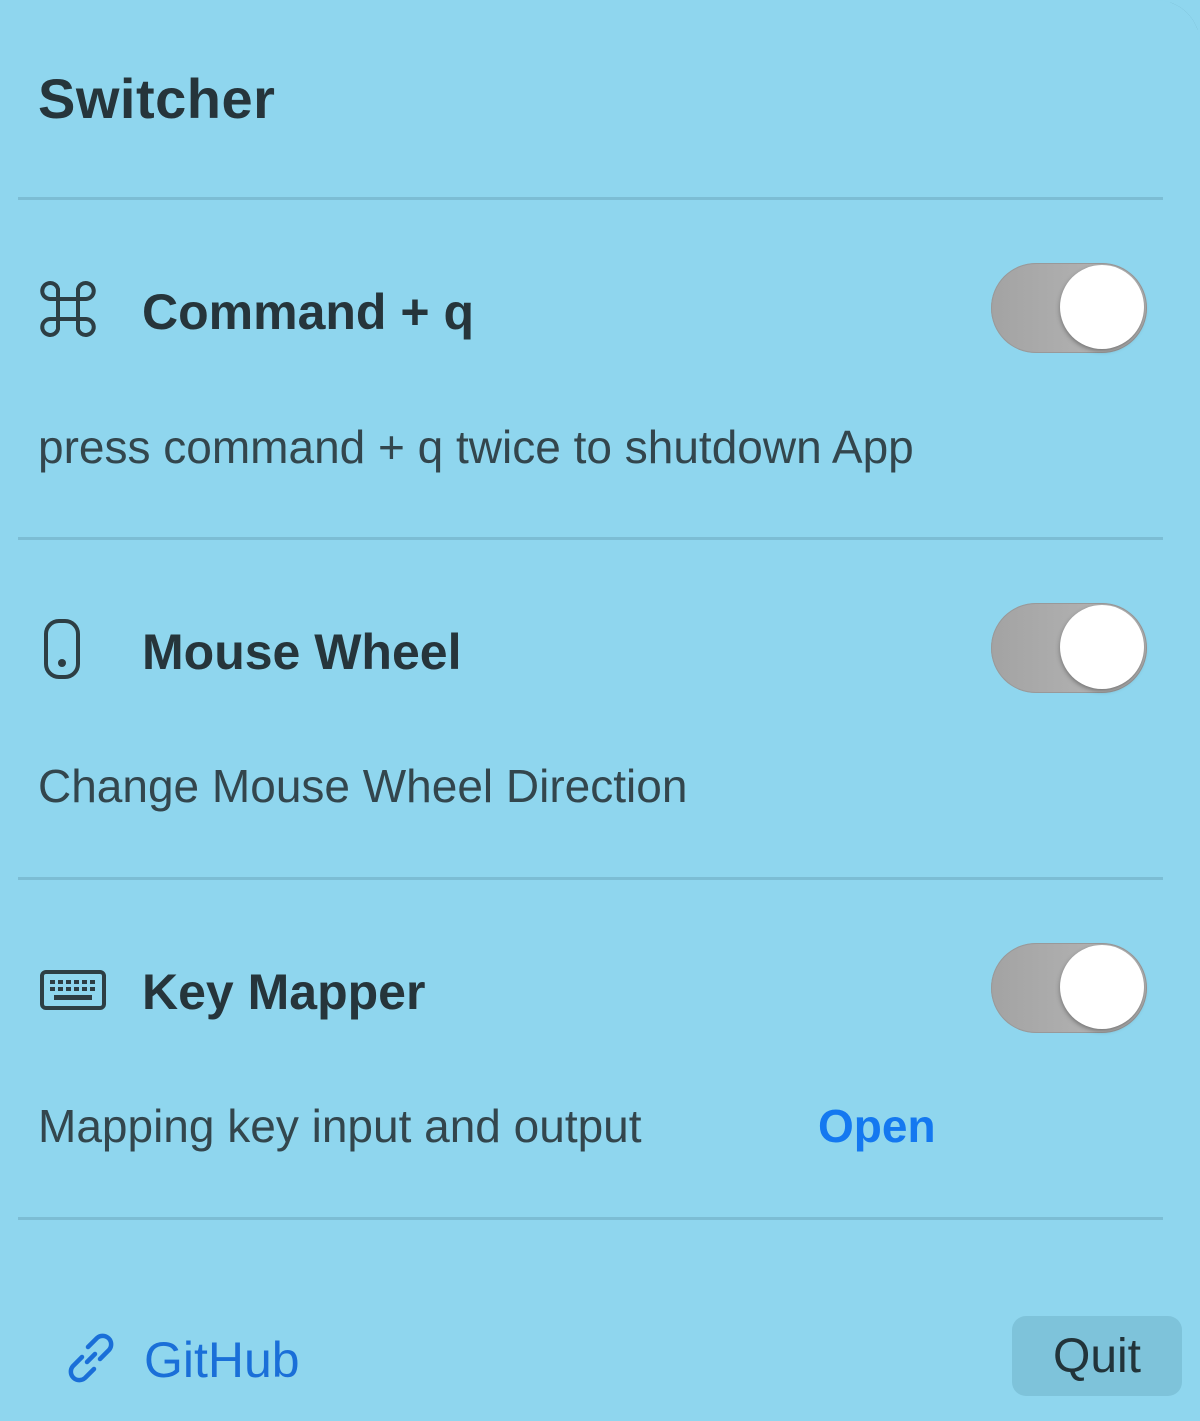 This screenshot has width=1200, height=1421. I want to click on mouse-wheel-toggle, so click(1069, 648).